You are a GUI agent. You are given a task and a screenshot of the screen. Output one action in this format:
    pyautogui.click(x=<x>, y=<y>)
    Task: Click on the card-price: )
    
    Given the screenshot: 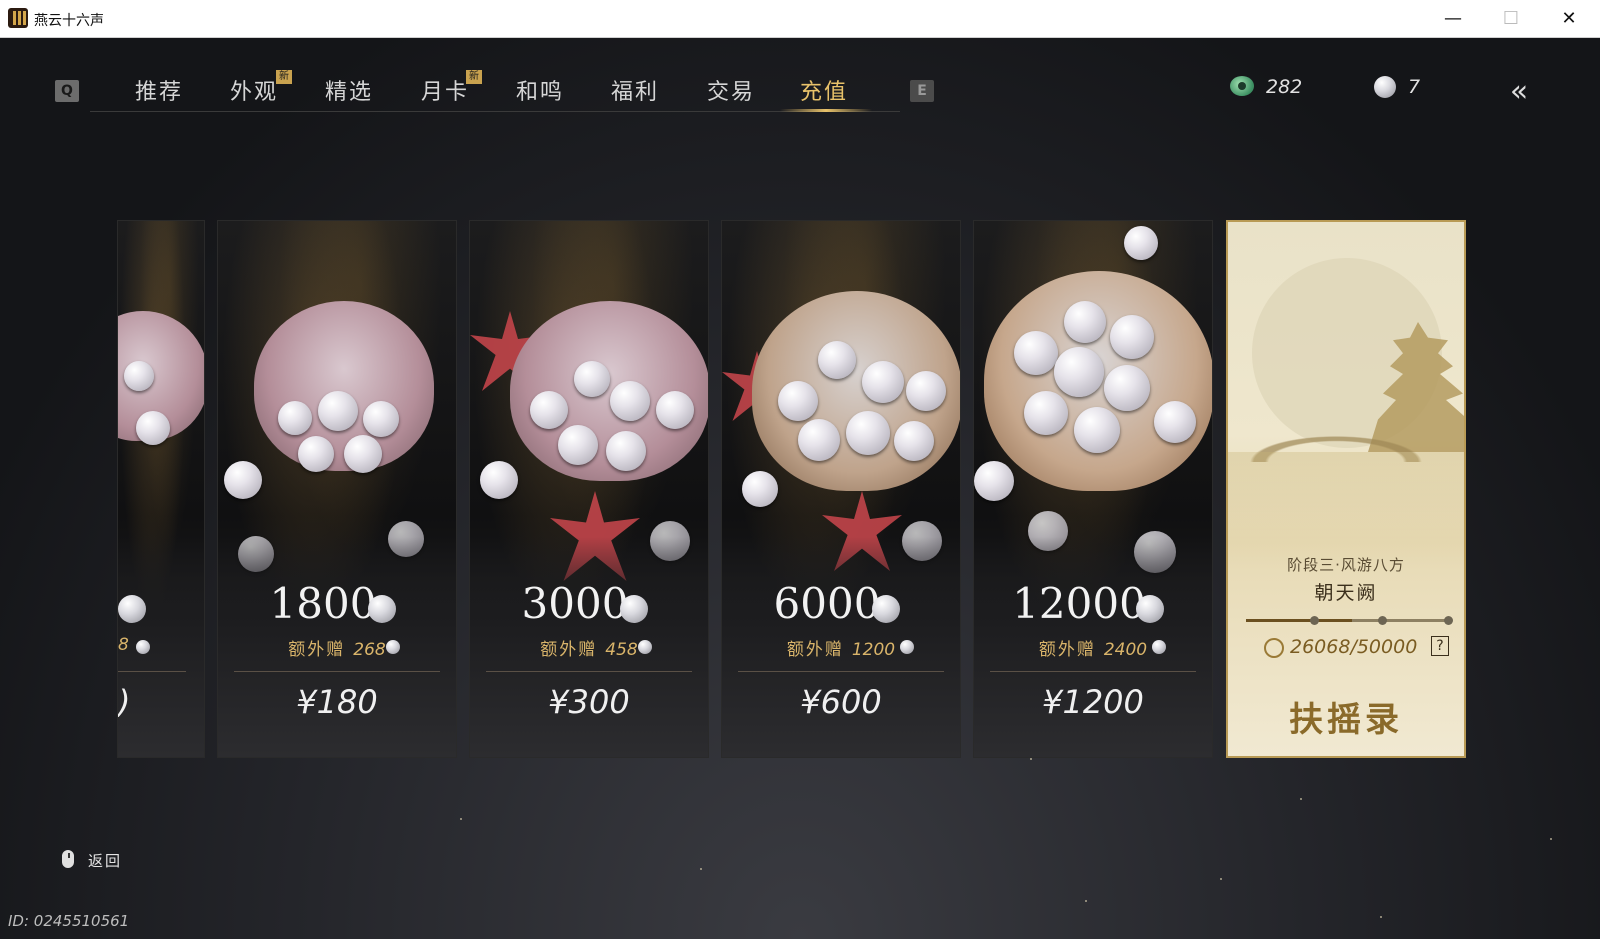 What is the action you would take?
    pyautogui.click(x=124, y=702)
    